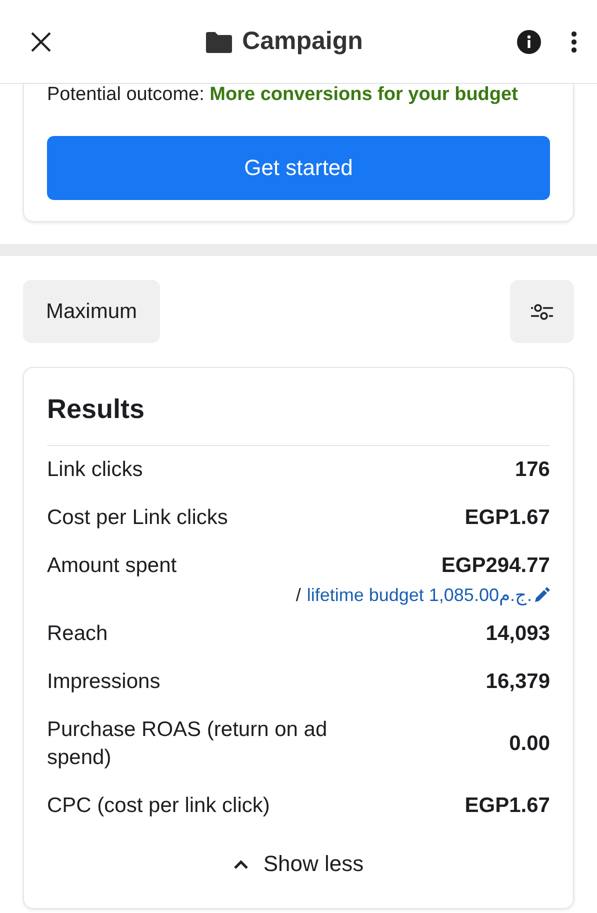  Describe the element at coordinates (495, 566) in the screenshot. I see `metric-value: EGP294.77` at that location.